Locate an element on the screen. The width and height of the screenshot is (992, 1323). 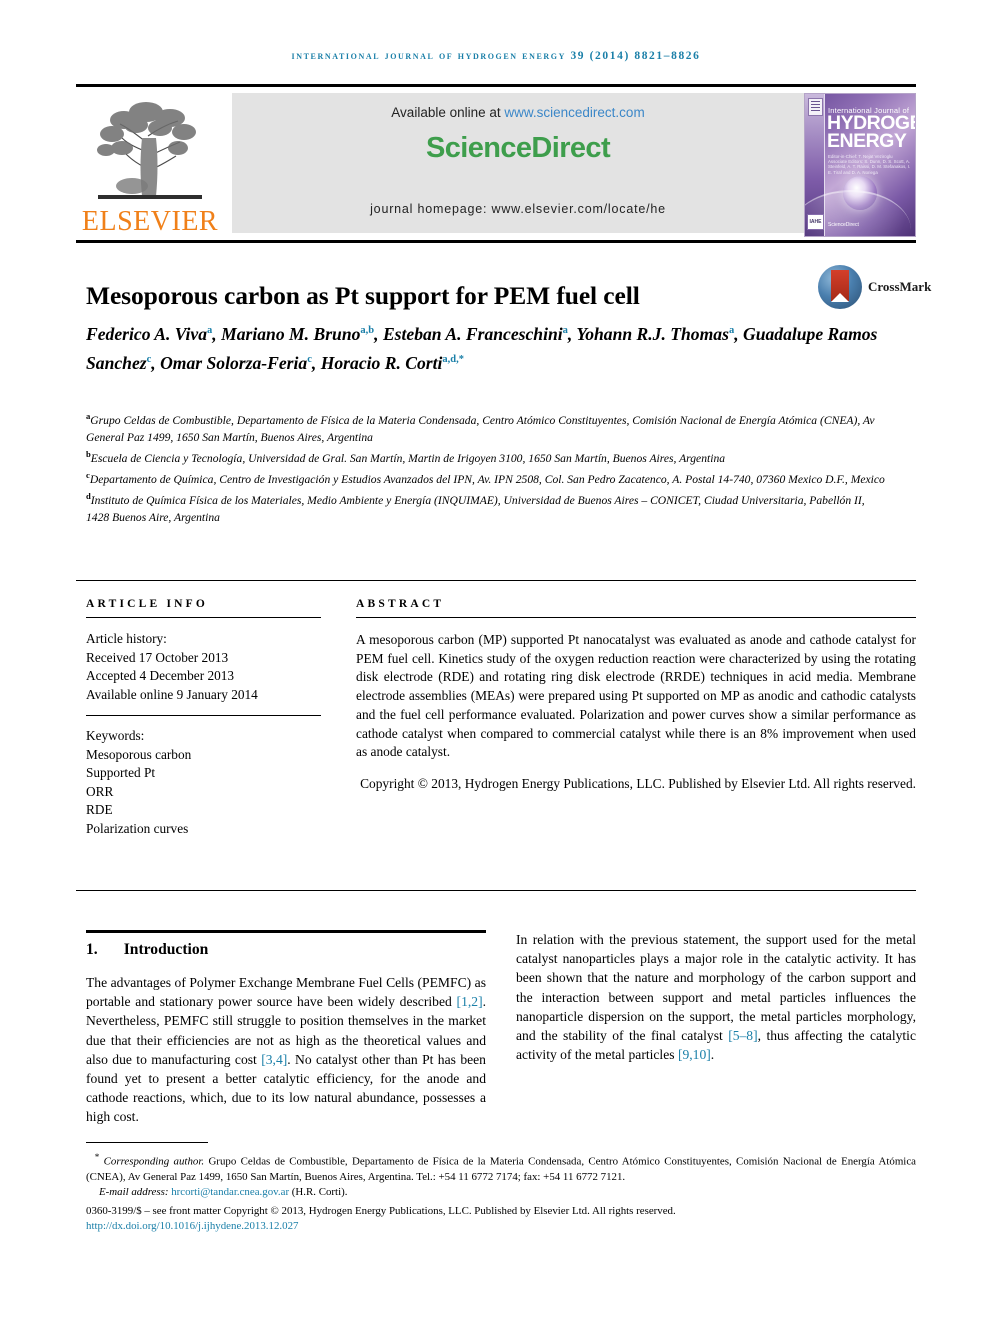
keyword-item: ORR is located at coordinates (100, 791).